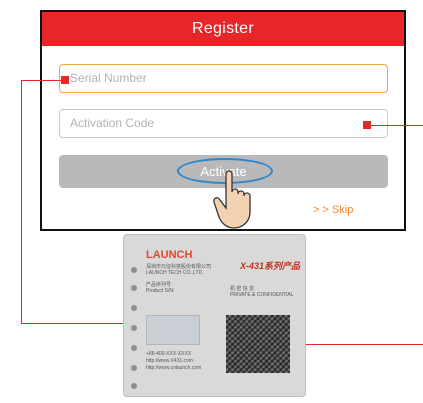 This screenshot has width=423, height=403. Describe the element at coordinates (175, 273) in the screenshot. I see `company-en: LAUNCH TECH CO.,LTD.` at that location.